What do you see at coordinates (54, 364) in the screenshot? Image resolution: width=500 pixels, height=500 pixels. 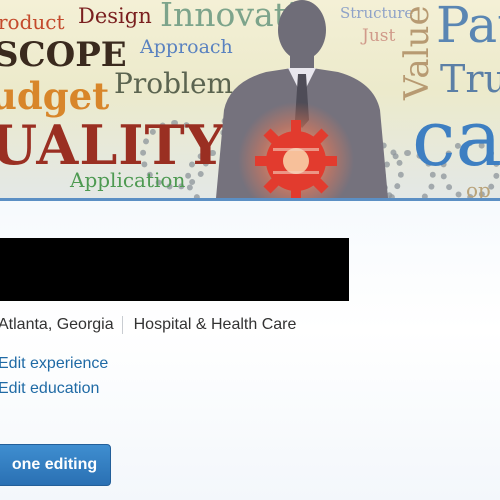 I see `edit-experience-link: Edit experience` at bounding box center [54, 364].